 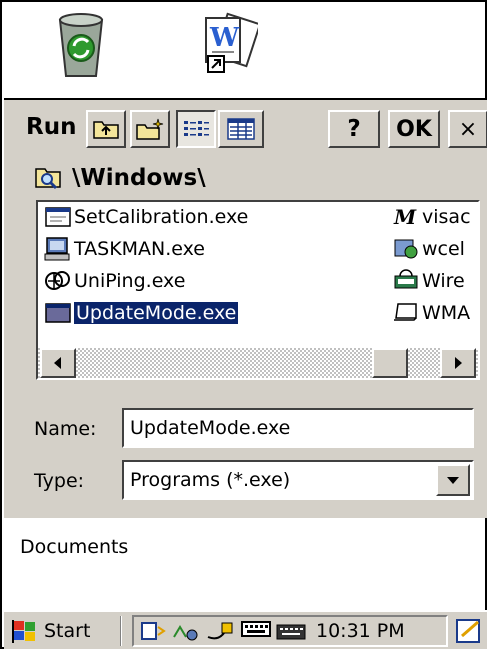 What do you see at coordinates (221, 631) in the screenshot?
I see `power-plug-icon` at bounding box center [221, 631].